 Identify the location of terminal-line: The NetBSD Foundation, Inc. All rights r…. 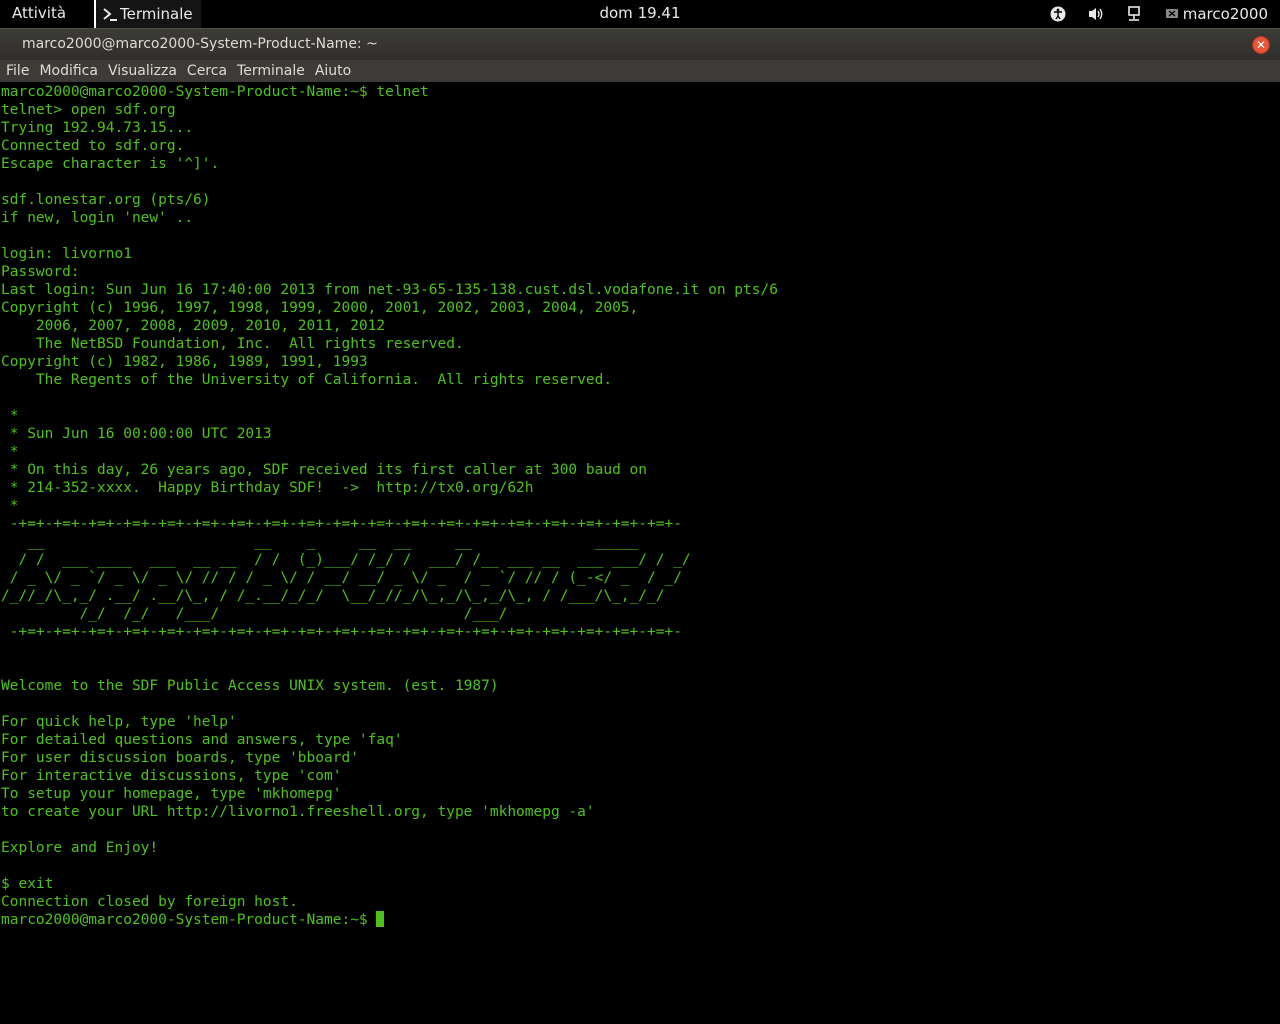
(249, 344).